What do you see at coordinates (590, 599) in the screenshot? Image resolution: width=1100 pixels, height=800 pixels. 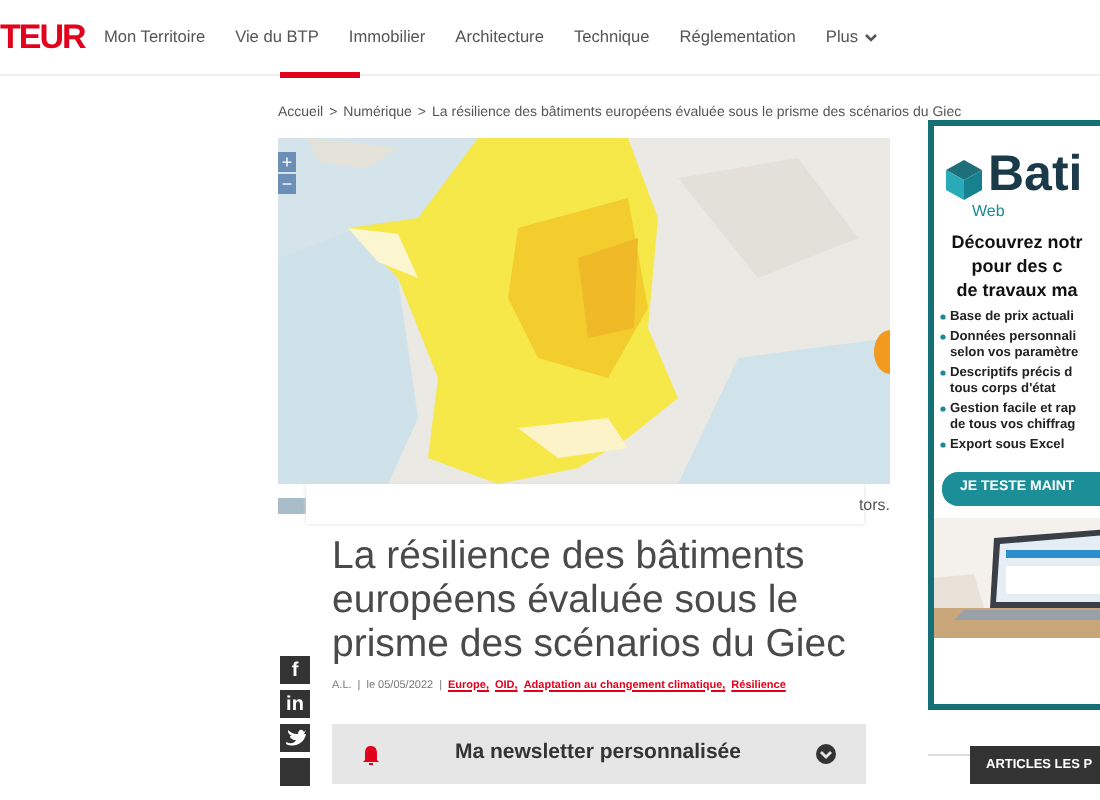 I see `article-title: La résilience des bâtiments européens évaluée sous le prisme des scénarios du Giec` at bounding box center [590, 599].